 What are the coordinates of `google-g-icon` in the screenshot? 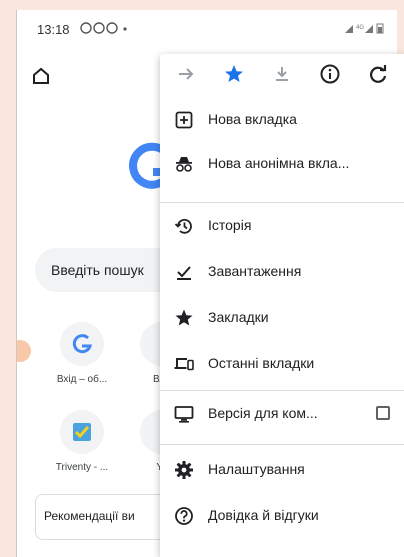 It's located at (82, 344).